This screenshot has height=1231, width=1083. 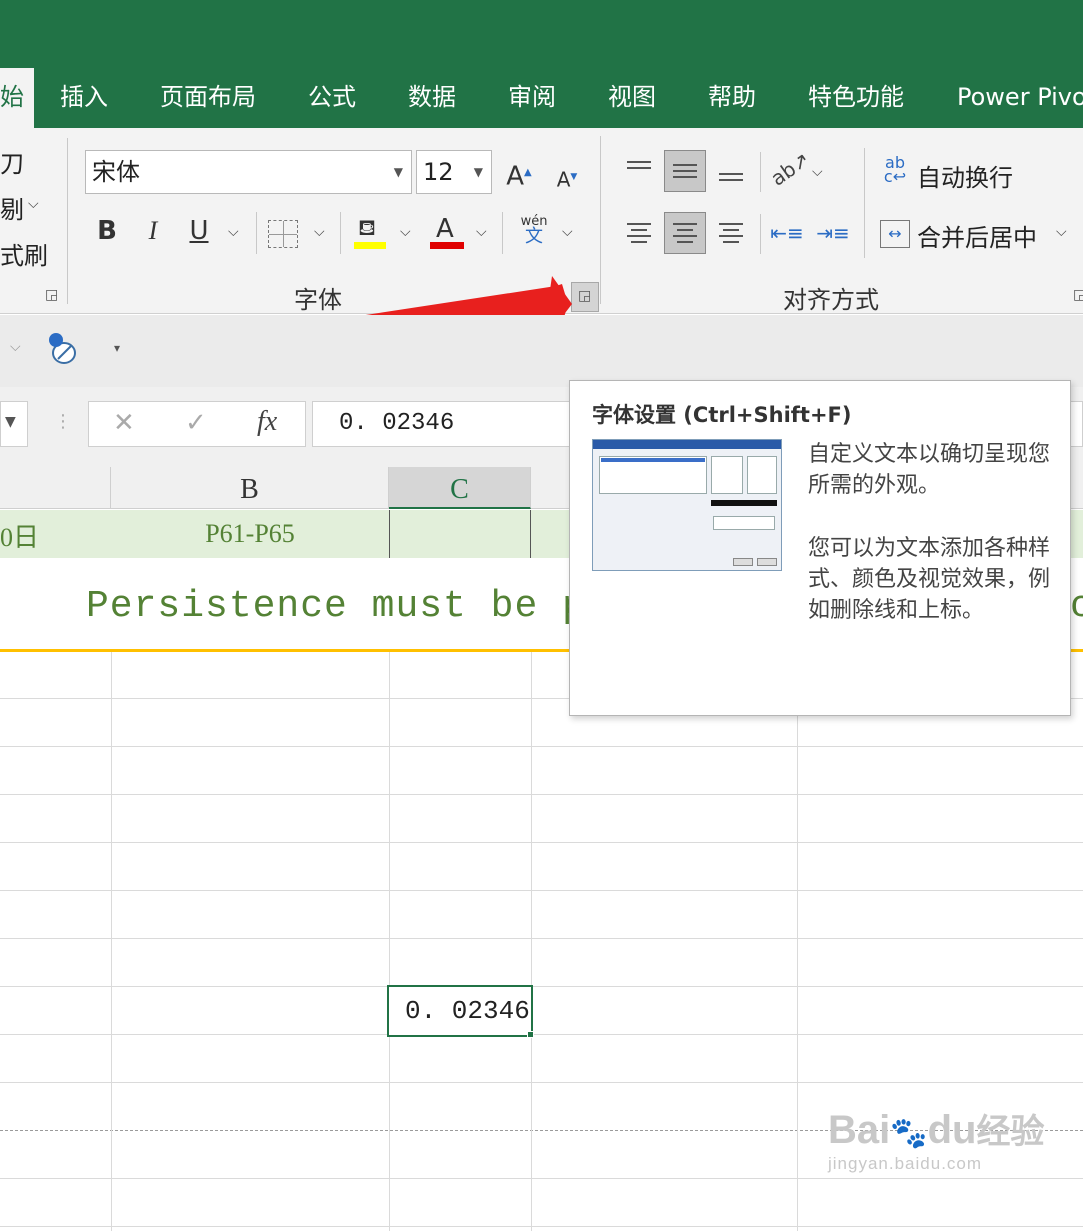 I want to click on font-name-combo: 宋体 ▼, so click(x=248, y=172).